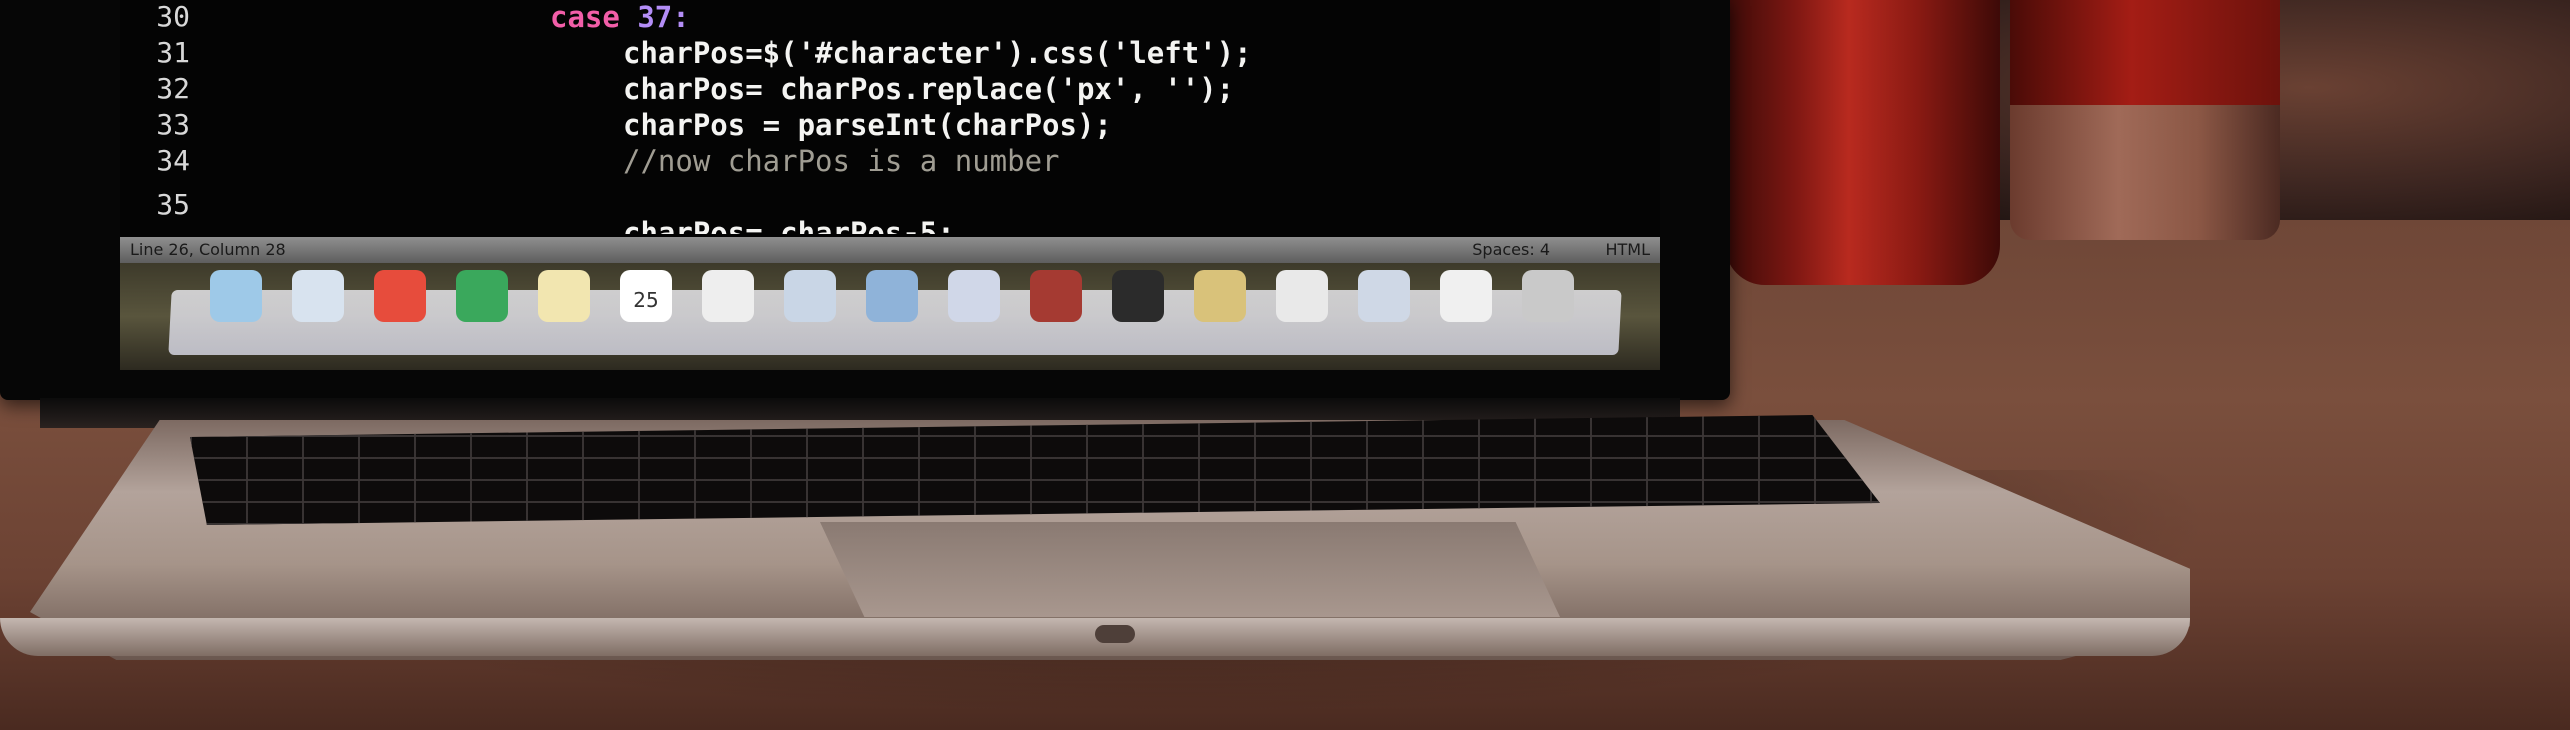 The height and width of the screenshot is (730, 2570). I want to click on code-line-partial: charPos= charPos-5;, so click(890, 224).